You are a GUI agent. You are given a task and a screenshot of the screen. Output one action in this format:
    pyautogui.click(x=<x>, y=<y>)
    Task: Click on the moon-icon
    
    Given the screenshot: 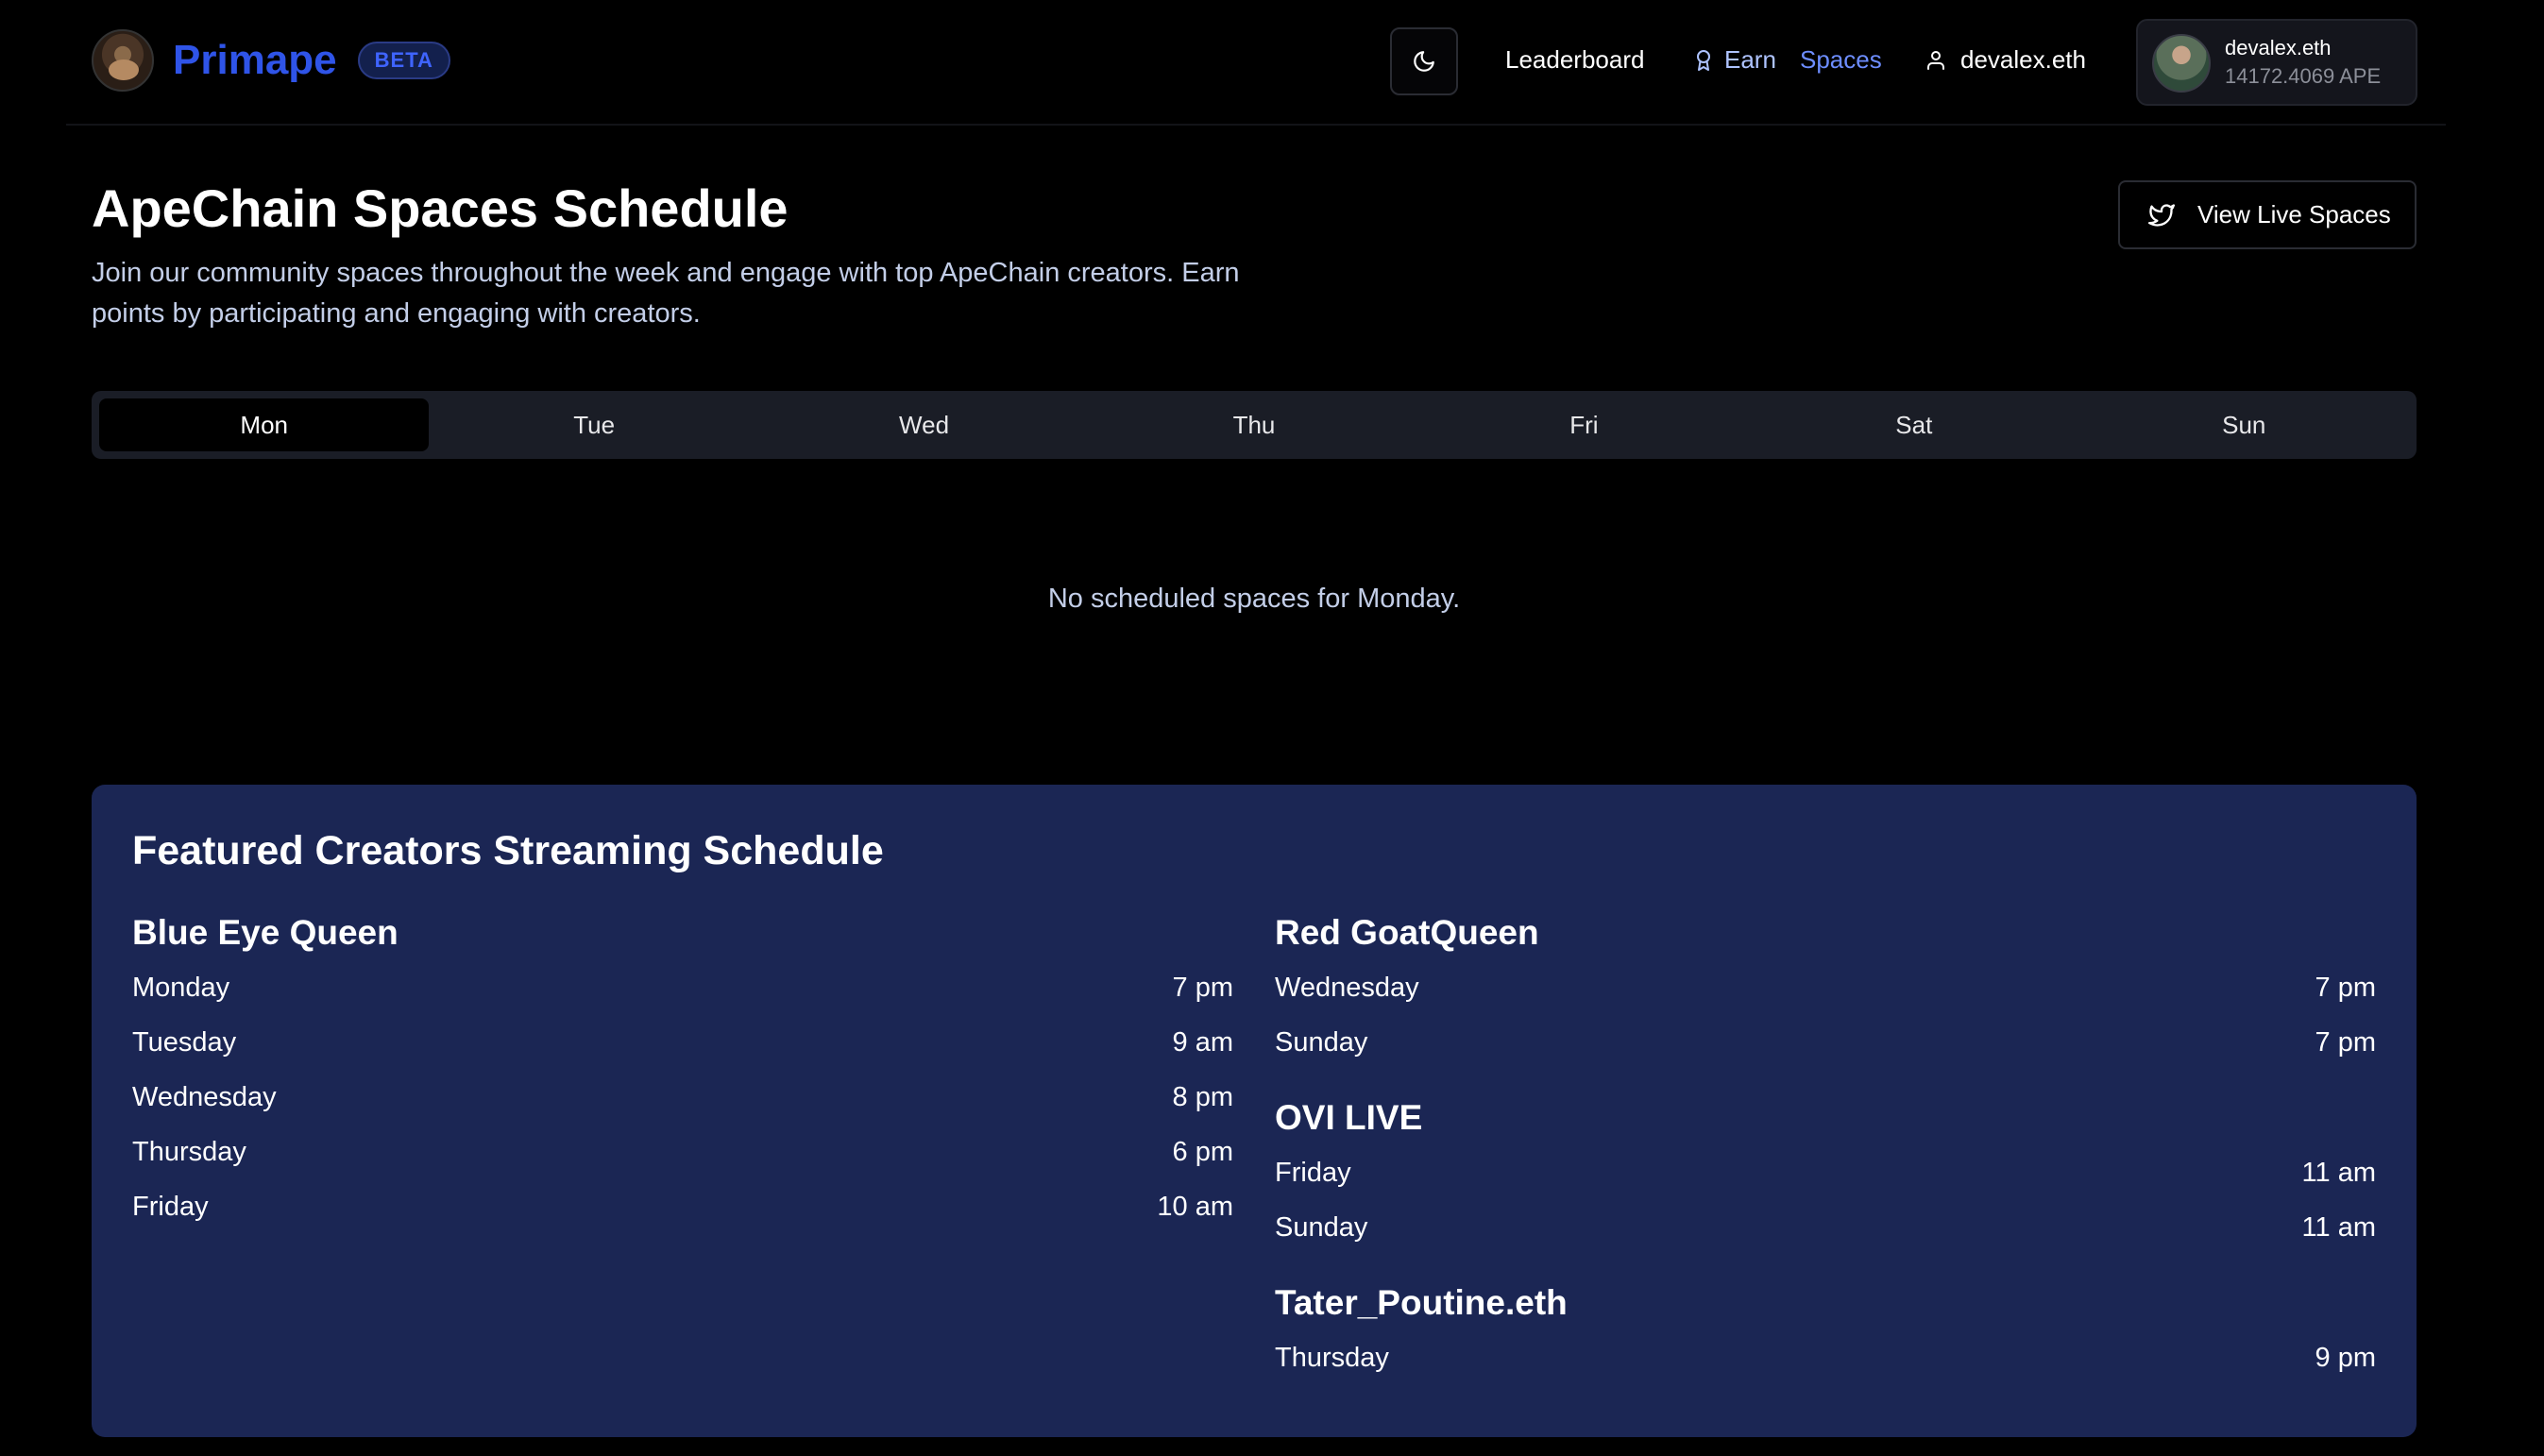 What is the action you would take?
    pyautogui.click(x=1424, y=61)
    